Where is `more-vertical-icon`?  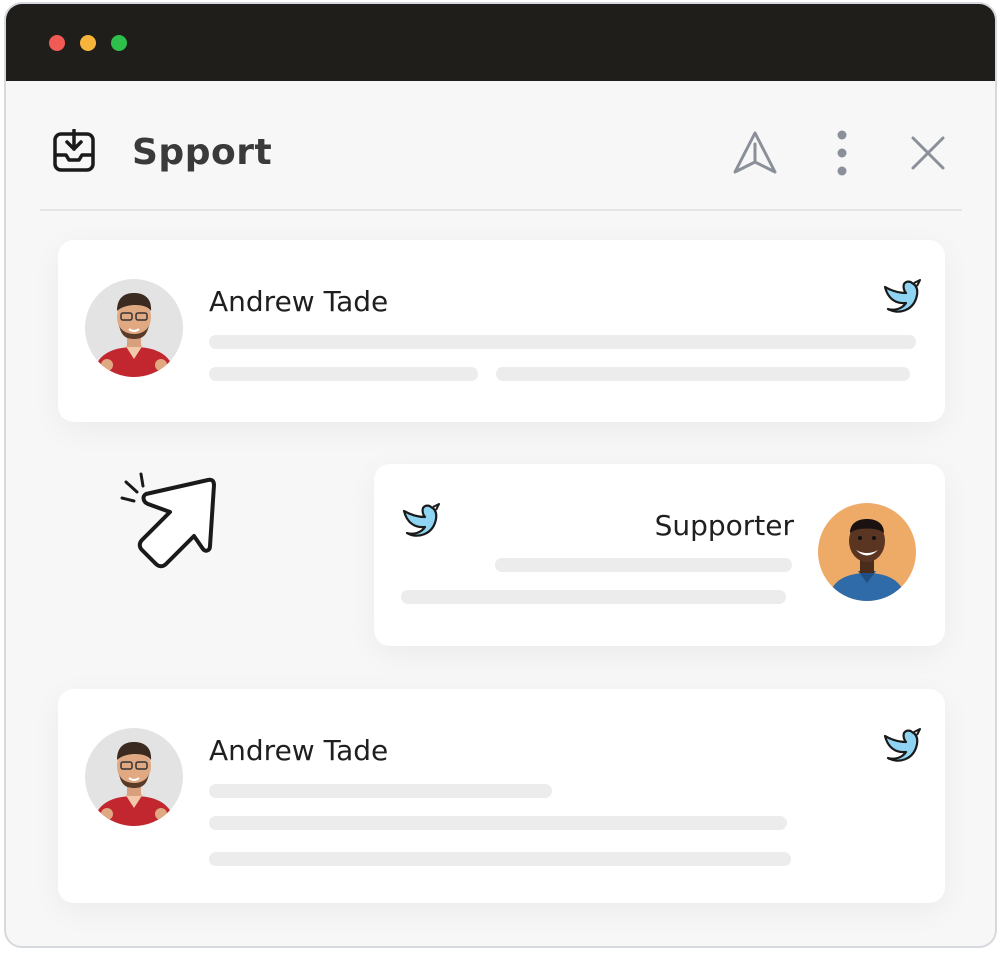
more-vertical-icon is located at coordinates (842, 153).